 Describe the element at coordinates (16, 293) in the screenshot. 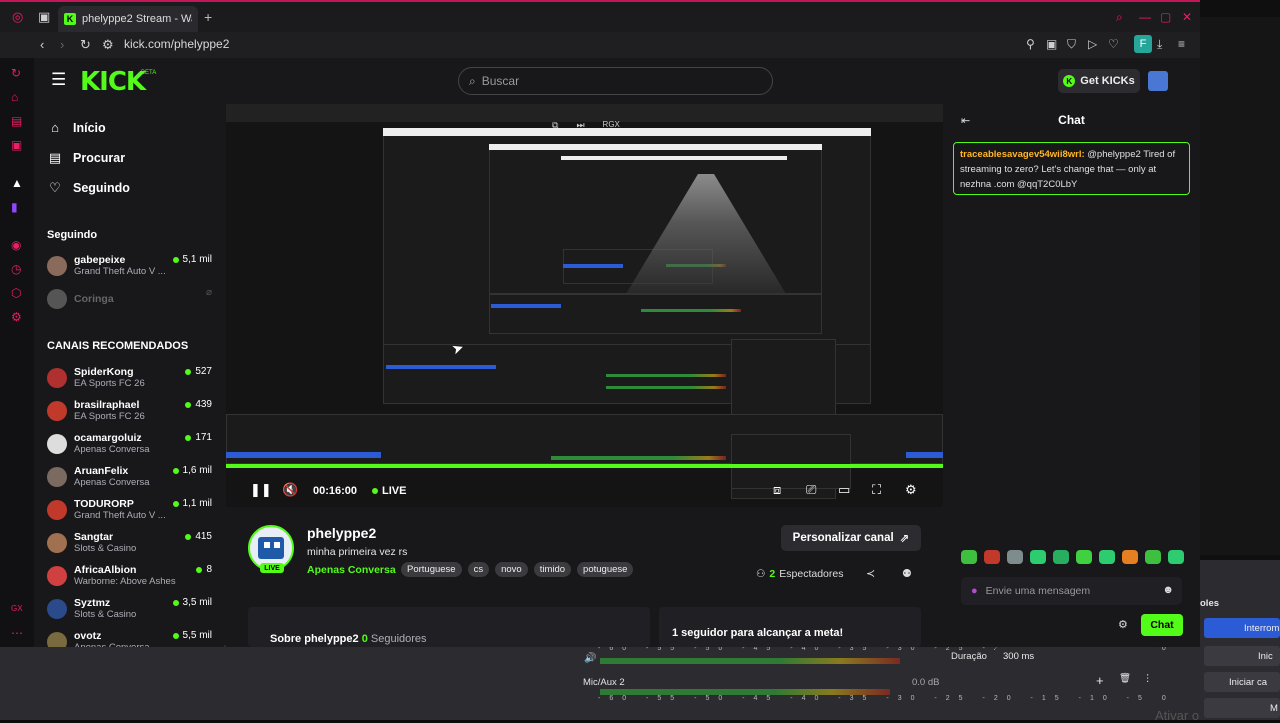

I see `extensions-icon: ⬡` at that location.